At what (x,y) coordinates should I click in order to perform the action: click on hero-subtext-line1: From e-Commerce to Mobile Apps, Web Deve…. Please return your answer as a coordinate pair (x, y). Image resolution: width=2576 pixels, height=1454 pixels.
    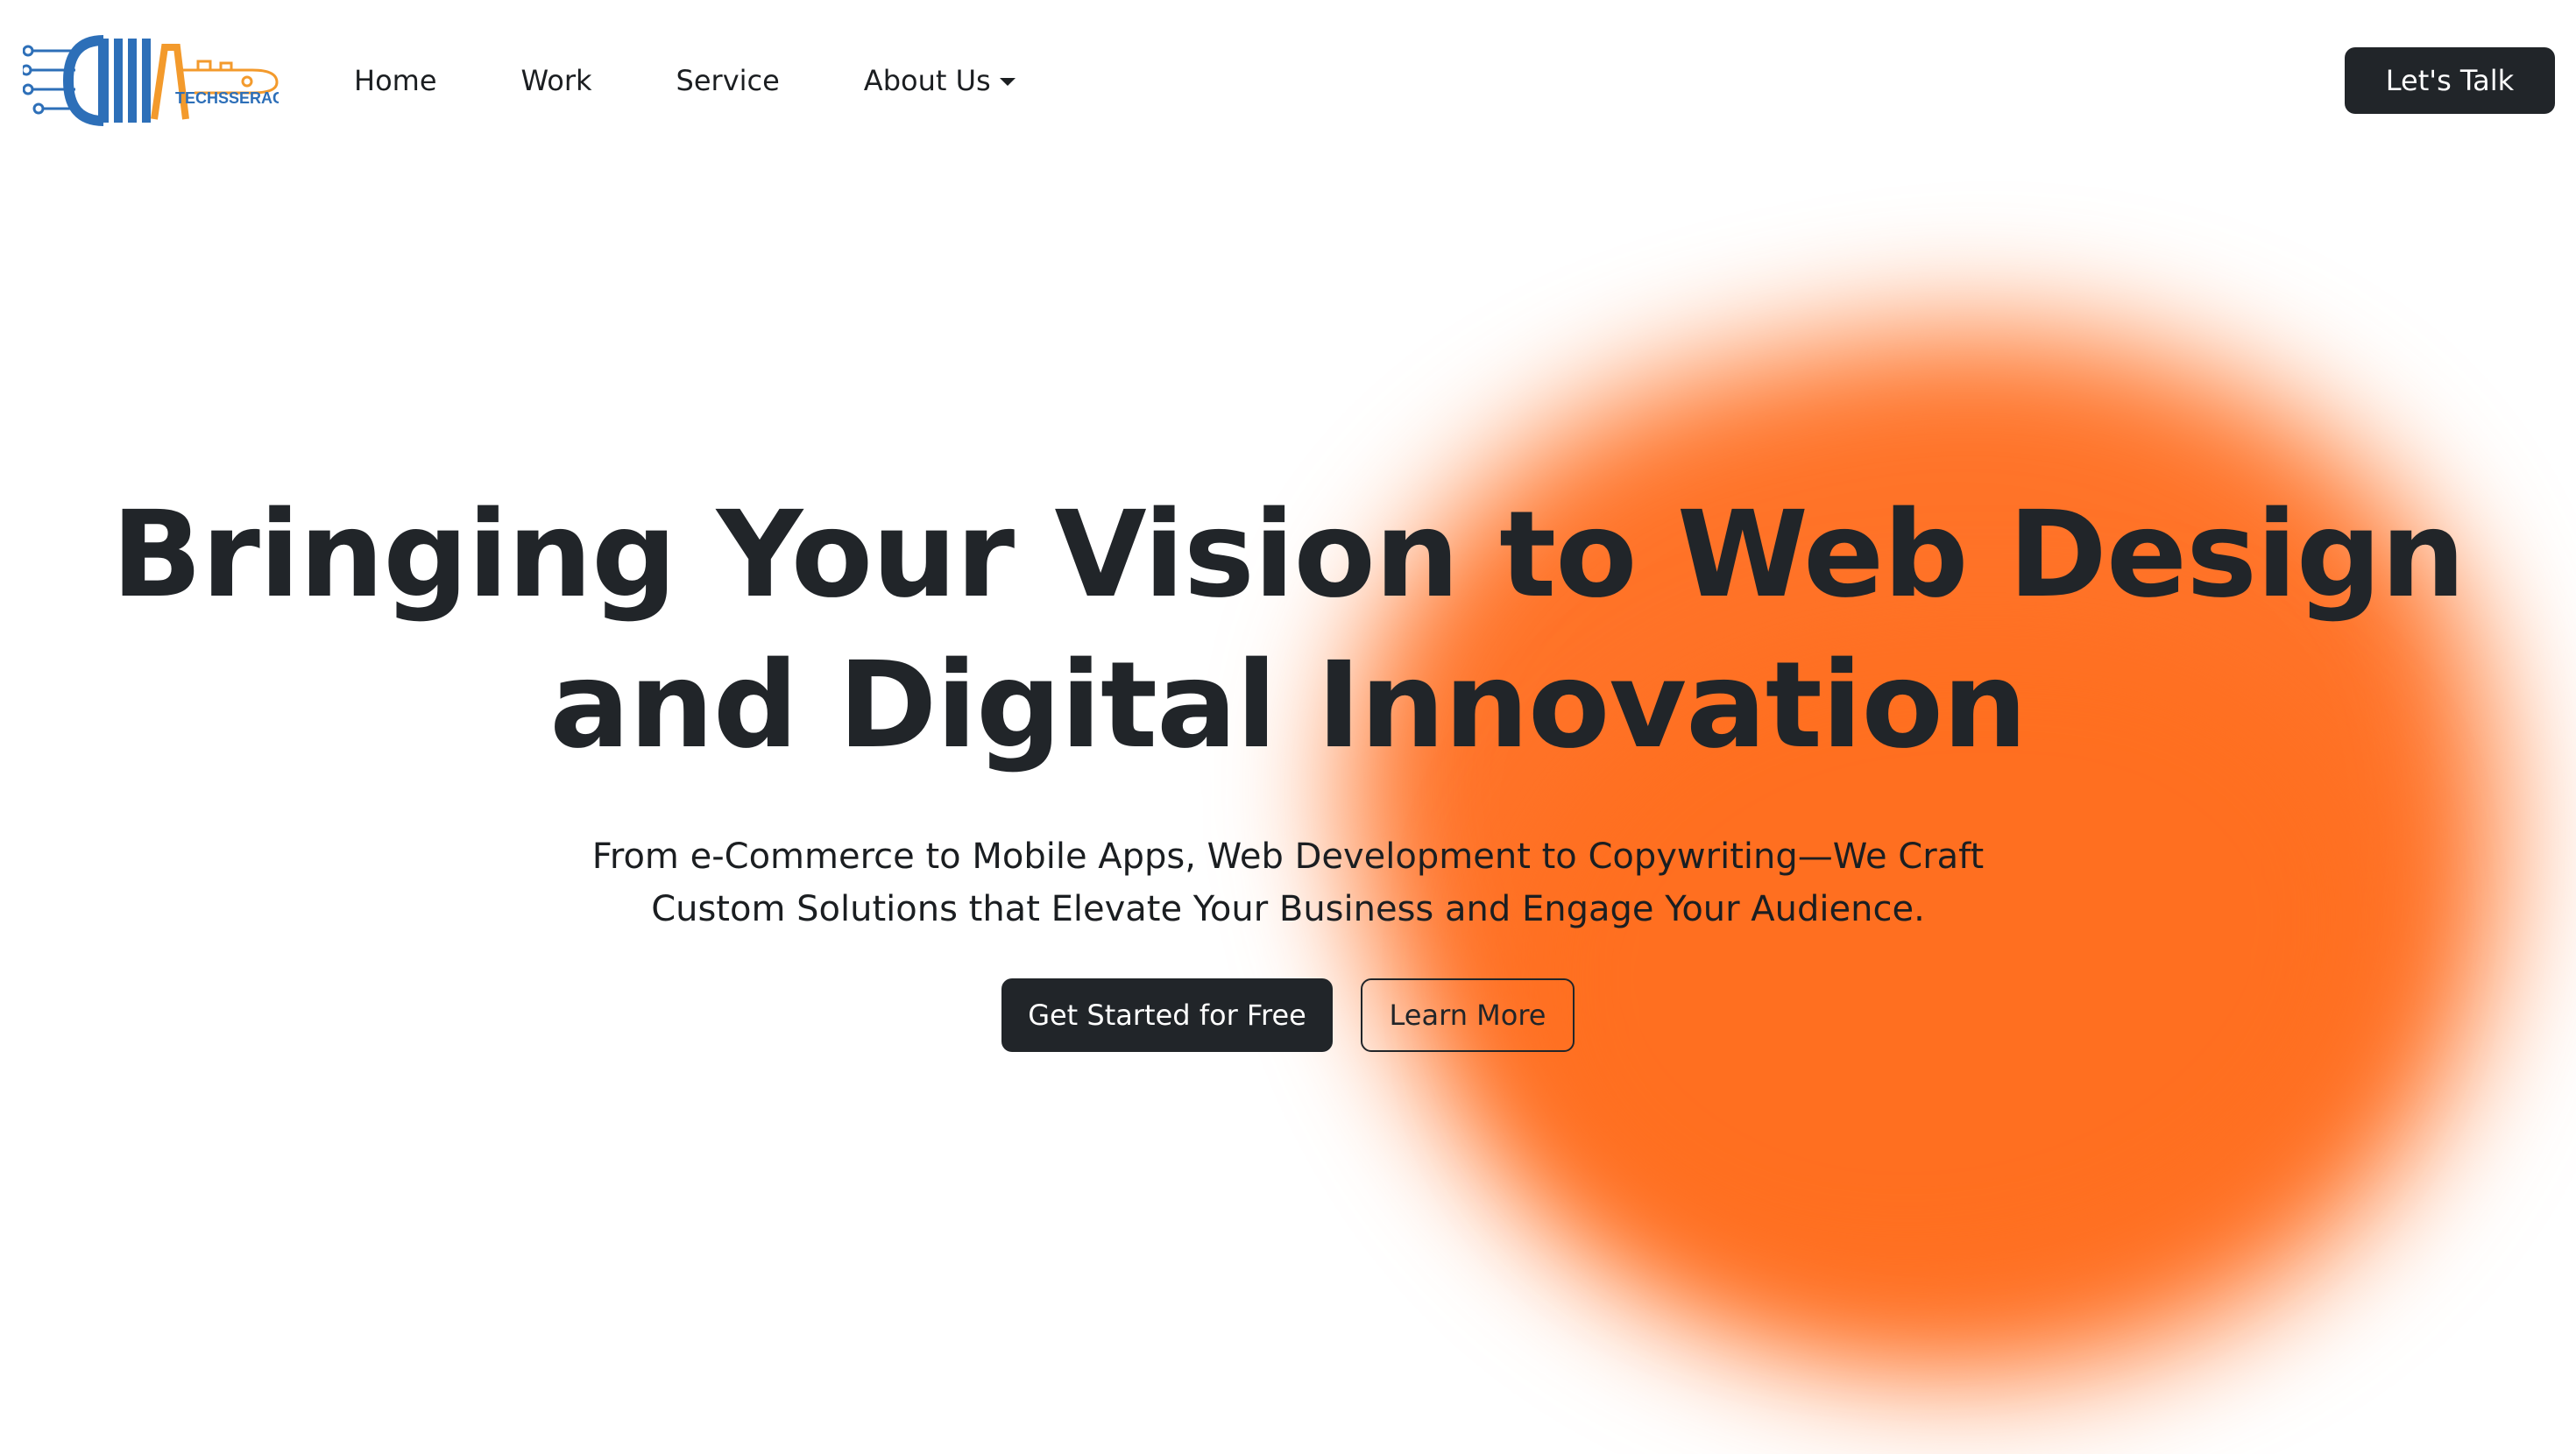
    Looking at the image, I should click on (1288, 856).